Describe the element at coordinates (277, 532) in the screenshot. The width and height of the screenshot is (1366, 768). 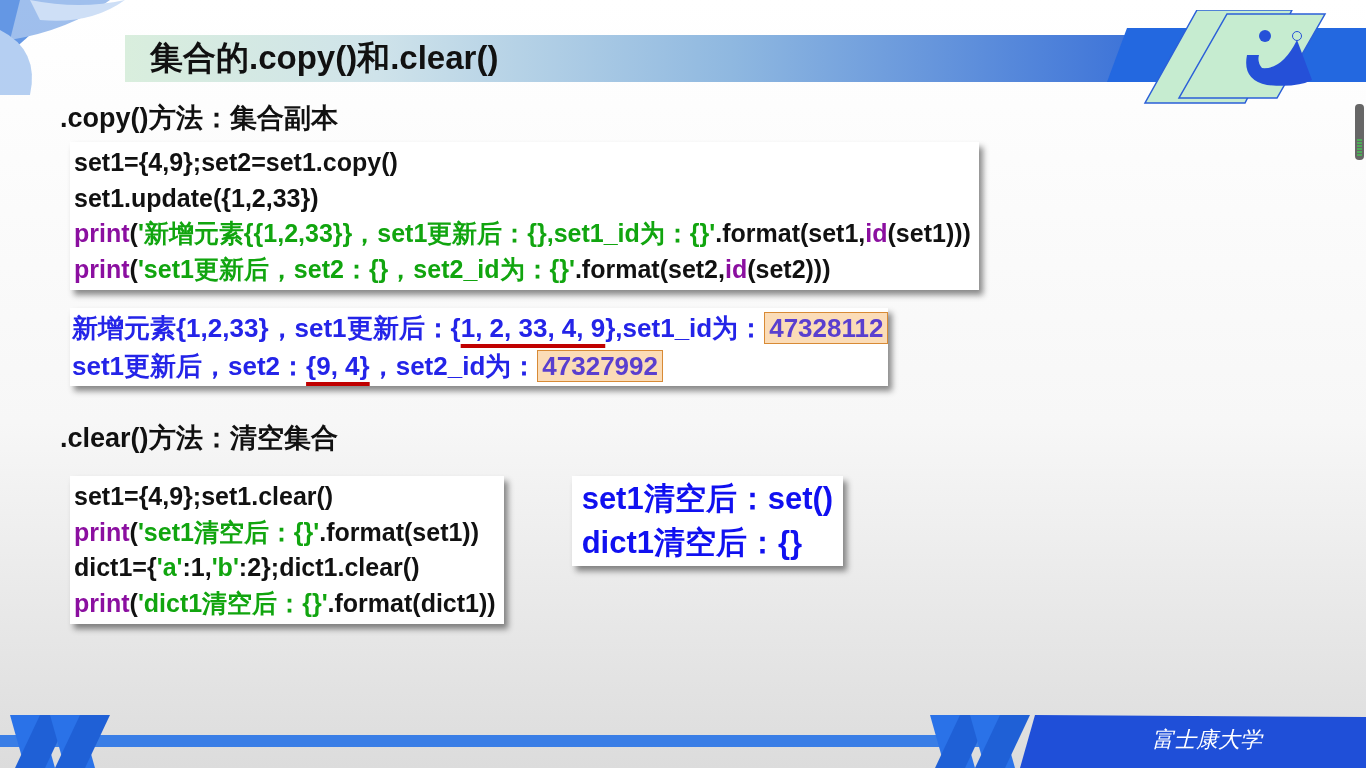
I see `code-line: print('set1清空后：{}'.format(set1))` at that location.